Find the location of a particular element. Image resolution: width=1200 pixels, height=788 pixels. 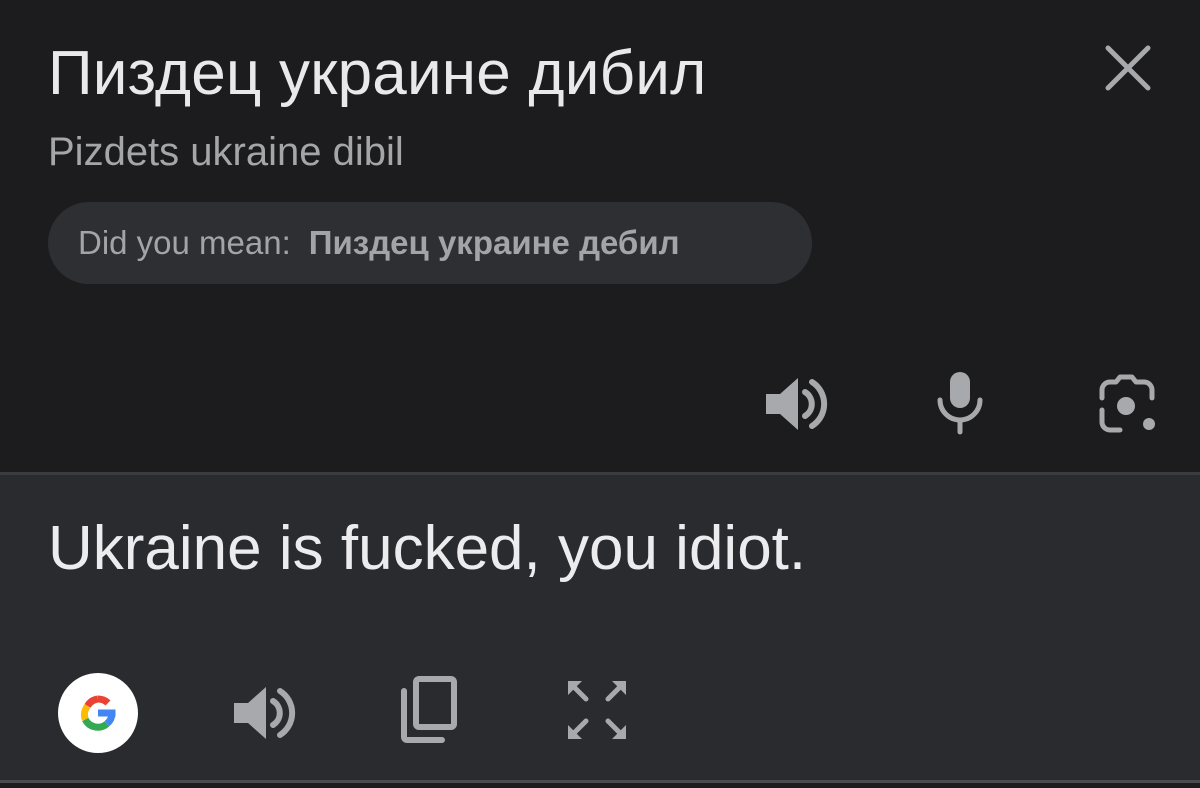

did-you-mean-label: Did you mean: is located at coordinates (184, 242).